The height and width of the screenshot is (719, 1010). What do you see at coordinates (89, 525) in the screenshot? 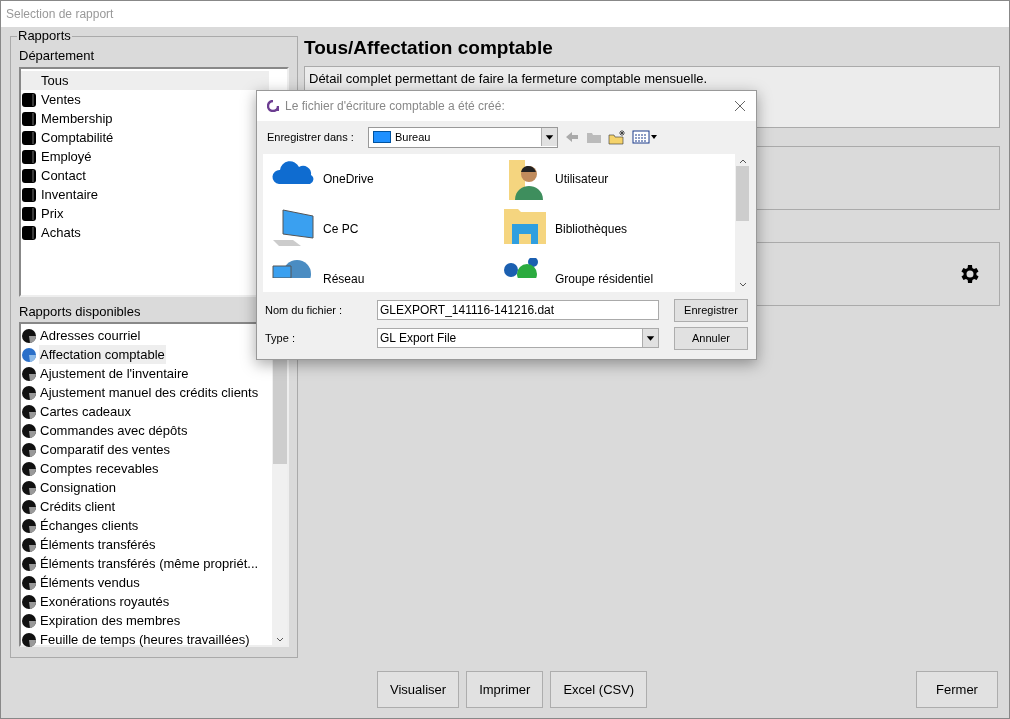
I see `report-item: Échanges clients` at bounding box center [89, 525].